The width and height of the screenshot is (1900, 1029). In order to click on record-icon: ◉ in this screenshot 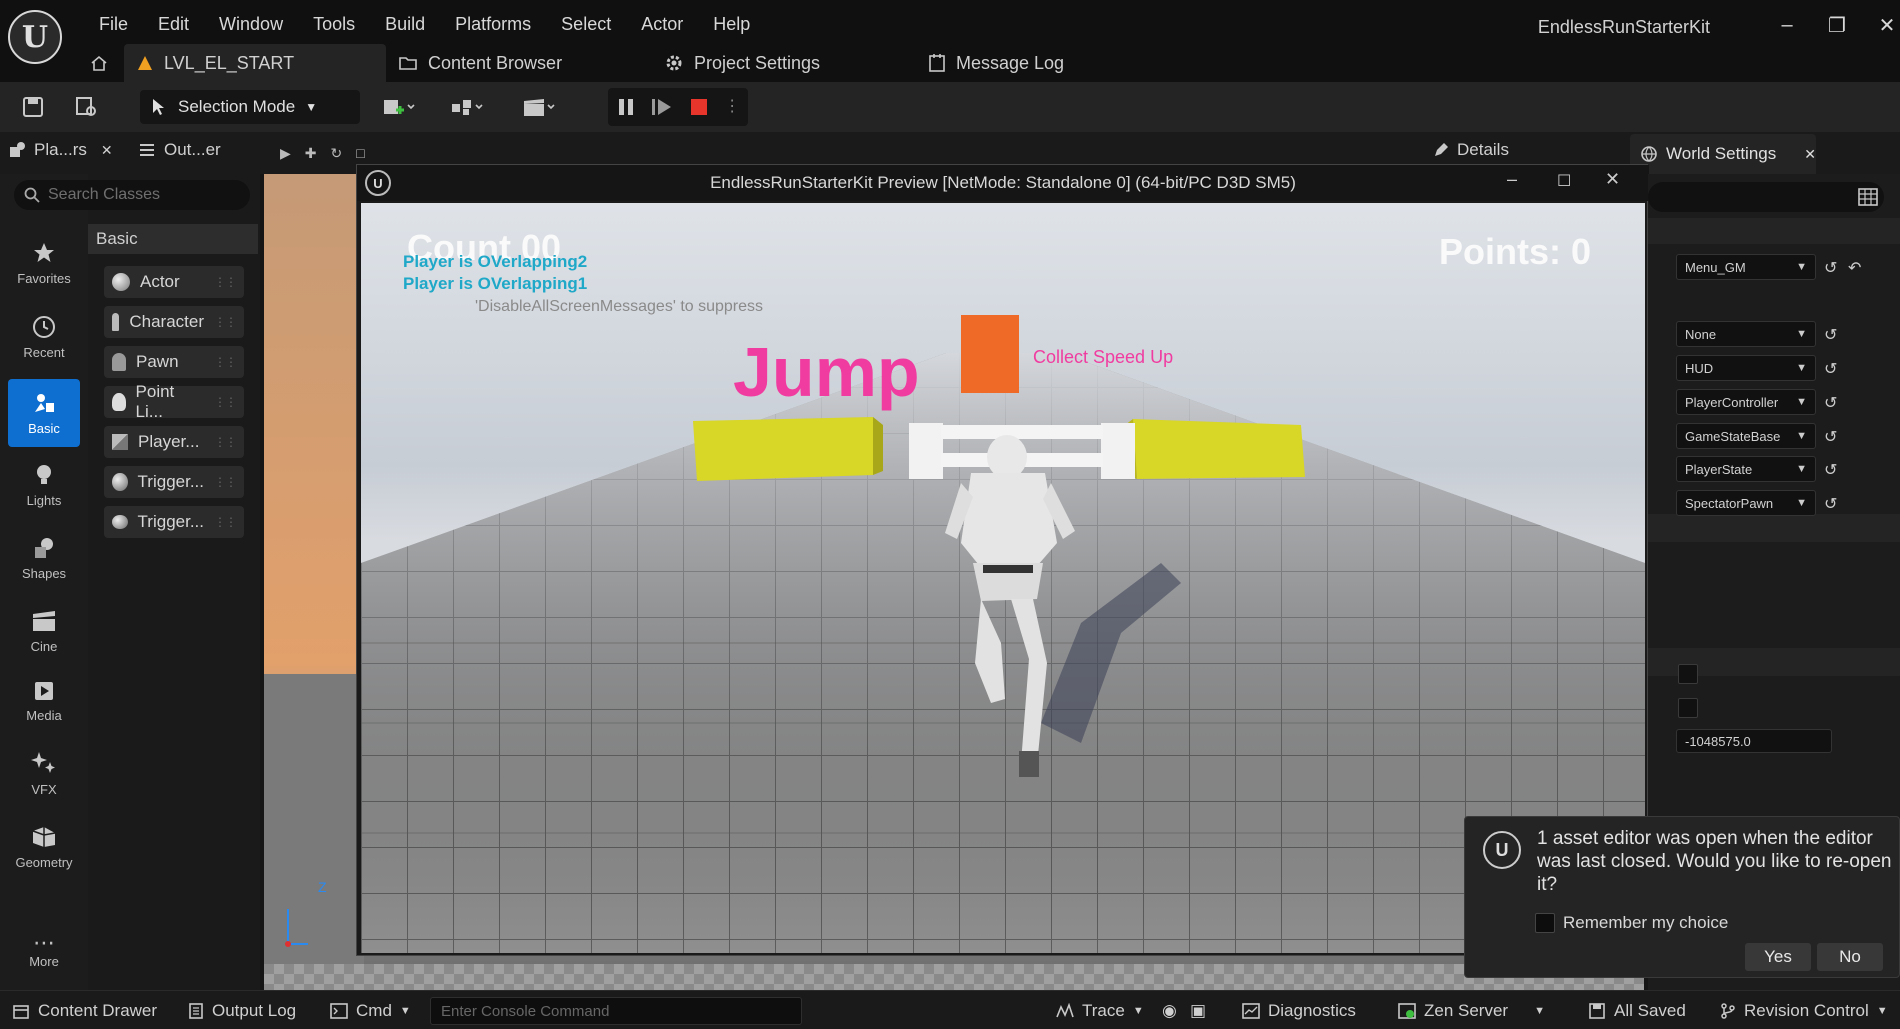, I will do `click(1169, 1010)`.